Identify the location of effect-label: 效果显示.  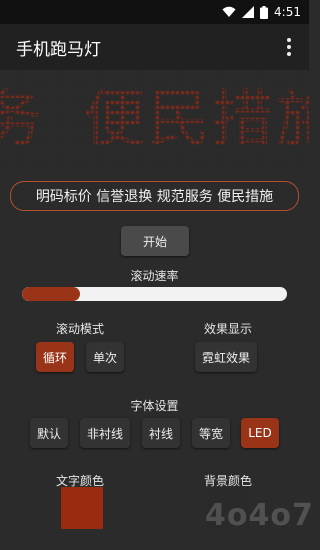
(227, 329).